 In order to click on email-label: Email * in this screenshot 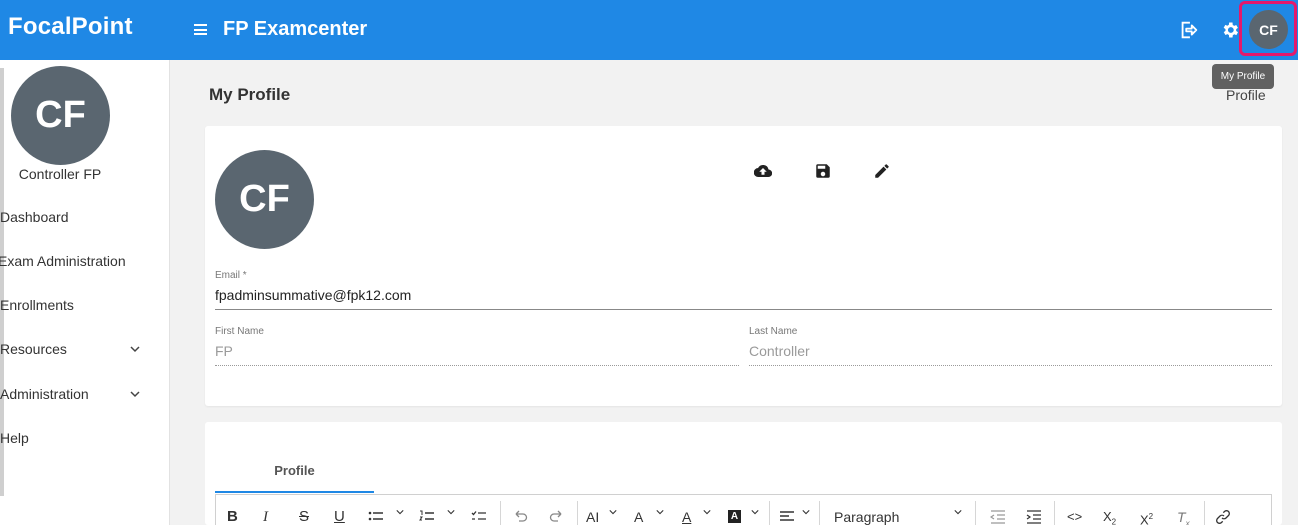, I will do `click(231, 275)`.